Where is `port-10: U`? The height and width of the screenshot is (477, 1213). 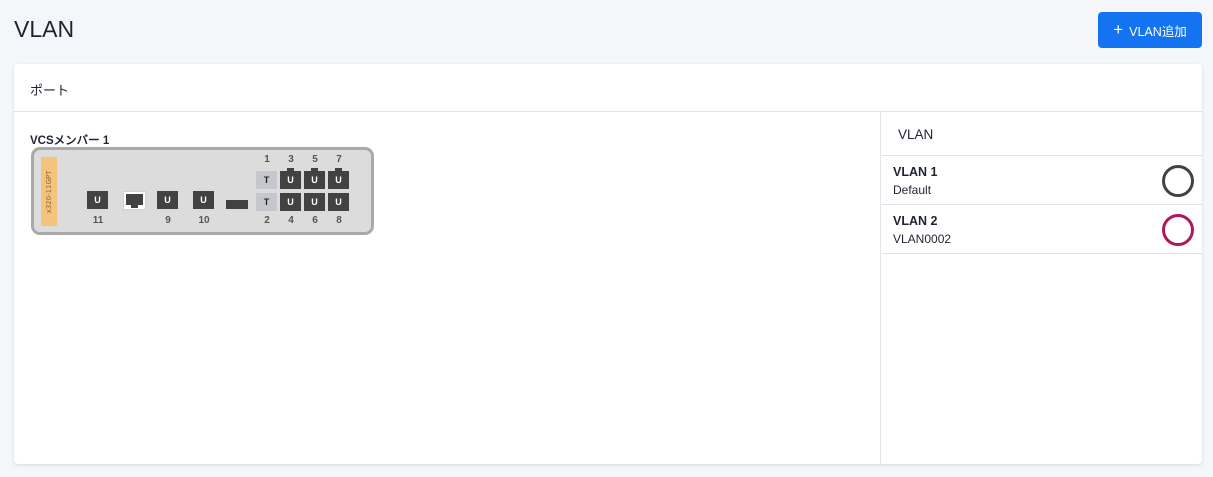 port-10: U is located at coordinates (203, 200).